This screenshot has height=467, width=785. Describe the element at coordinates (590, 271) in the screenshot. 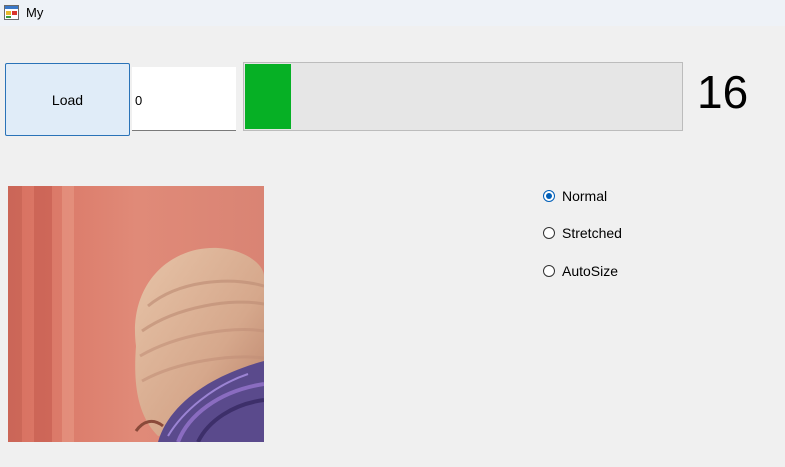

I see `radio-autosize-label: AutoSize` at that location.